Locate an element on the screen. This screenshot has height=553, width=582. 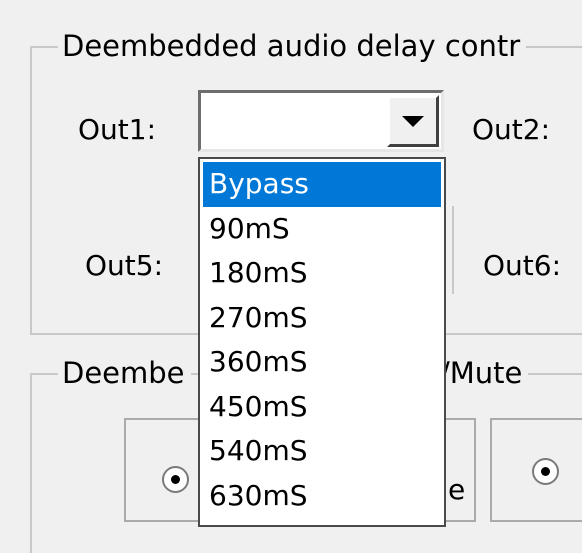
dropdown-option-630ms: 630mS is located at coordinates (322, 495).